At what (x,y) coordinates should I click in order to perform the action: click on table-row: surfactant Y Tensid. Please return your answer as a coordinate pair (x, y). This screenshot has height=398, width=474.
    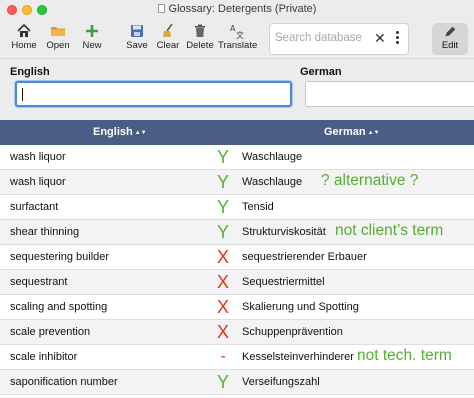
    Looking at the image, I should click on (237, 207).